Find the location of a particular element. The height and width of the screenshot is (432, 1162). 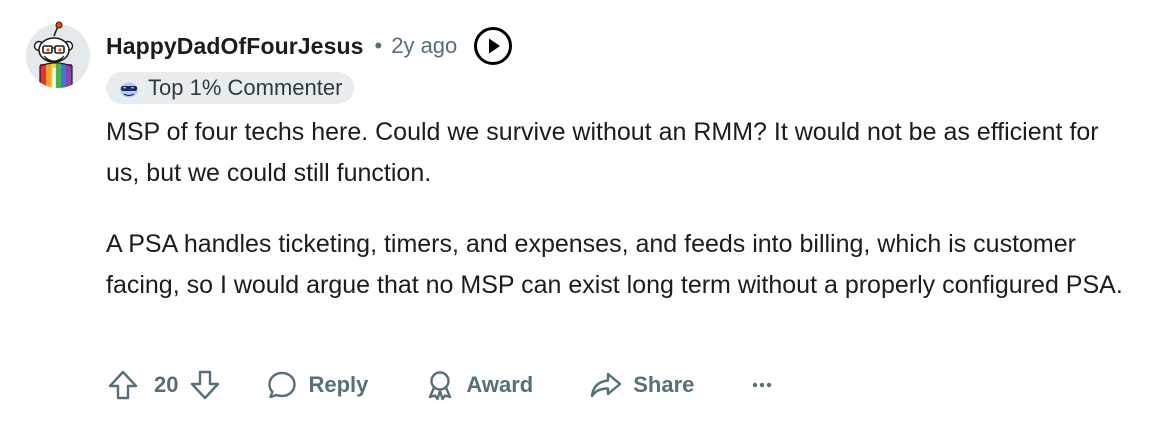

upvote-arrow-icon is located at coordinates (123, 385).